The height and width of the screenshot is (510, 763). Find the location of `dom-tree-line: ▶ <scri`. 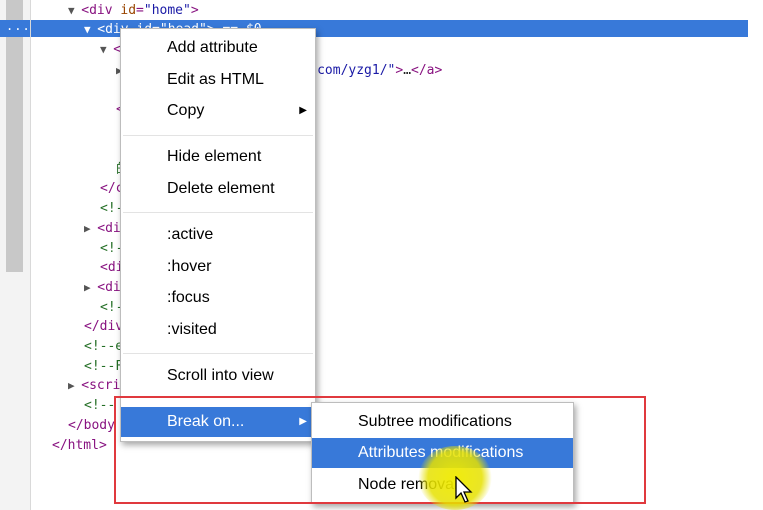

dom-tree-line: ▶ <scri is located at coordinates (94, 385).